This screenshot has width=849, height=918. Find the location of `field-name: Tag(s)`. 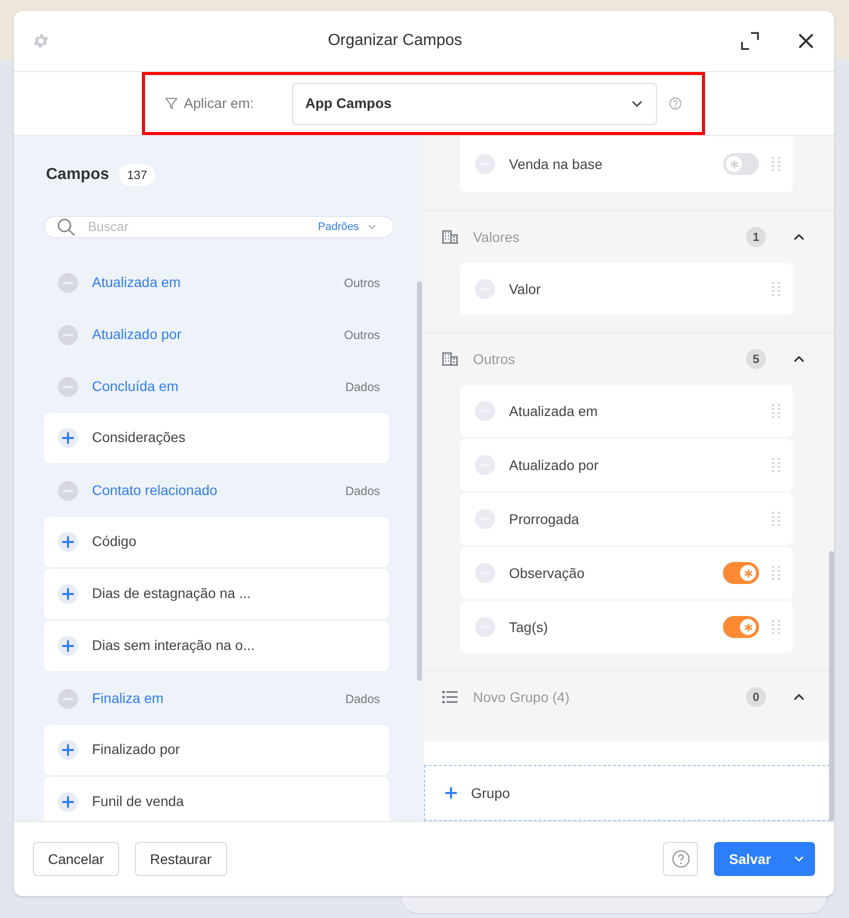

field-name: Tag(s) is located at coordinates (529, 627).